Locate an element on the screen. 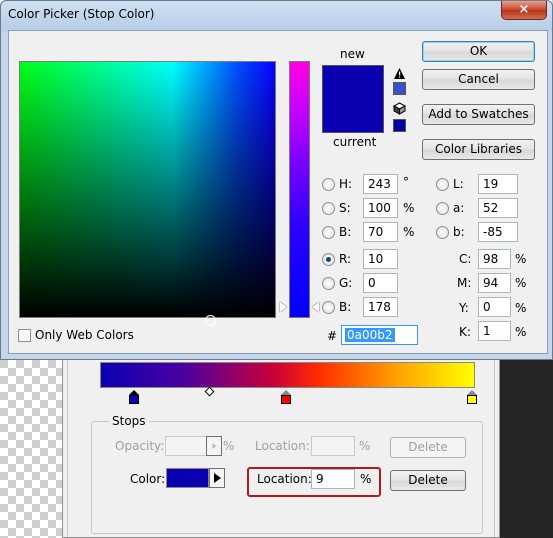  stop-color-menu-button is located at coordinates (217, 478).